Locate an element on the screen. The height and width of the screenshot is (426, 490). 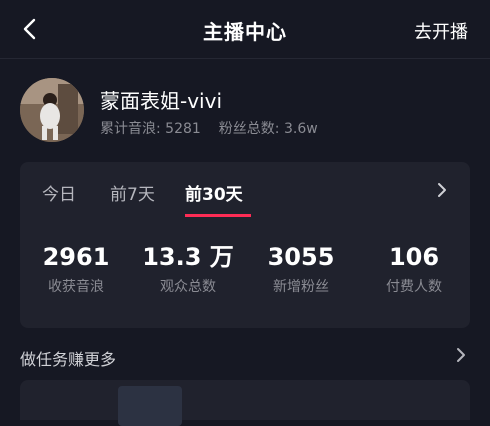
total-yinlang: 累计音浪: 5281 is located at coordinates (150, 129).